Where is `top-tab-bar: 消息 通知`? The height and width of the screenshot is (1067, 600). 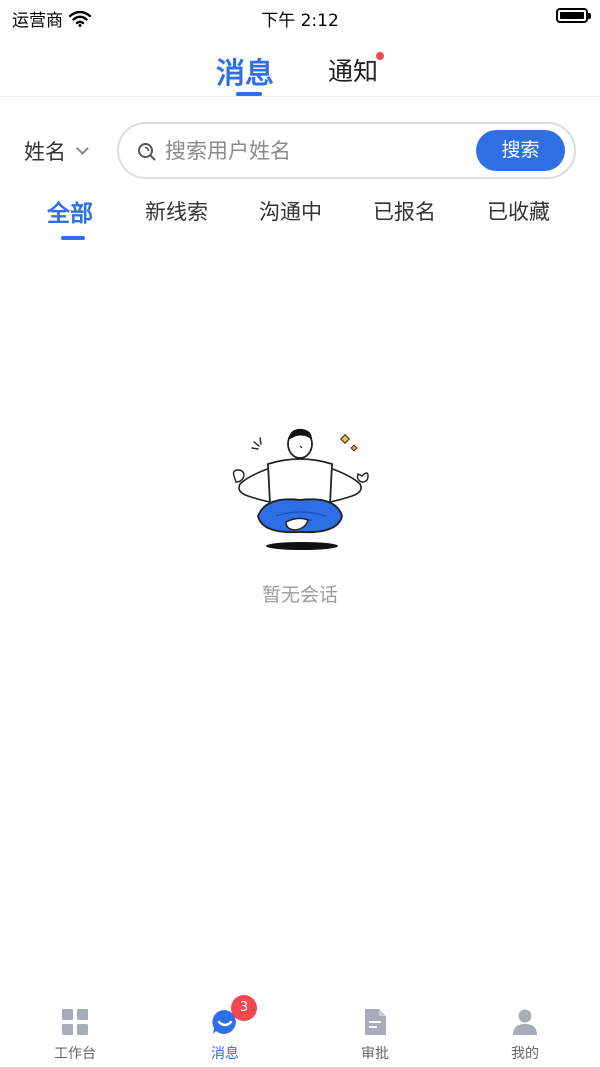
top-tab-bar: 消息 通知 is located at coordinates (300, 65).